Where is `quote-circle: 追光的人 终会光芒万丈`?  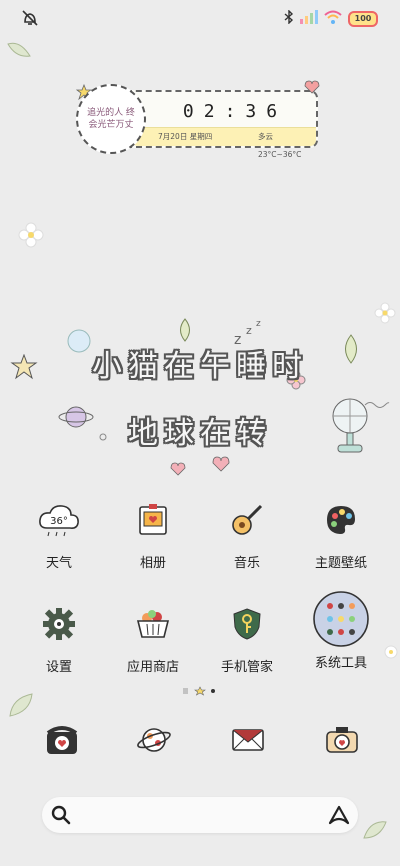
quote-circle: 追光的人 终会光芒万丈 is located at coordinates (111, 119).